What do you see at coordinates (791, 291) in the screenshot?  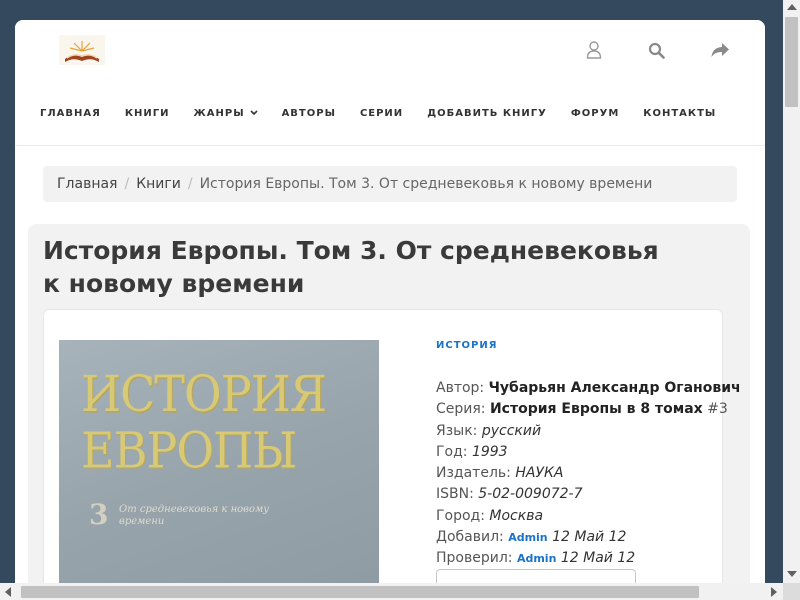 I see `vertical-scrollbar` at bounding box center [791, 291].